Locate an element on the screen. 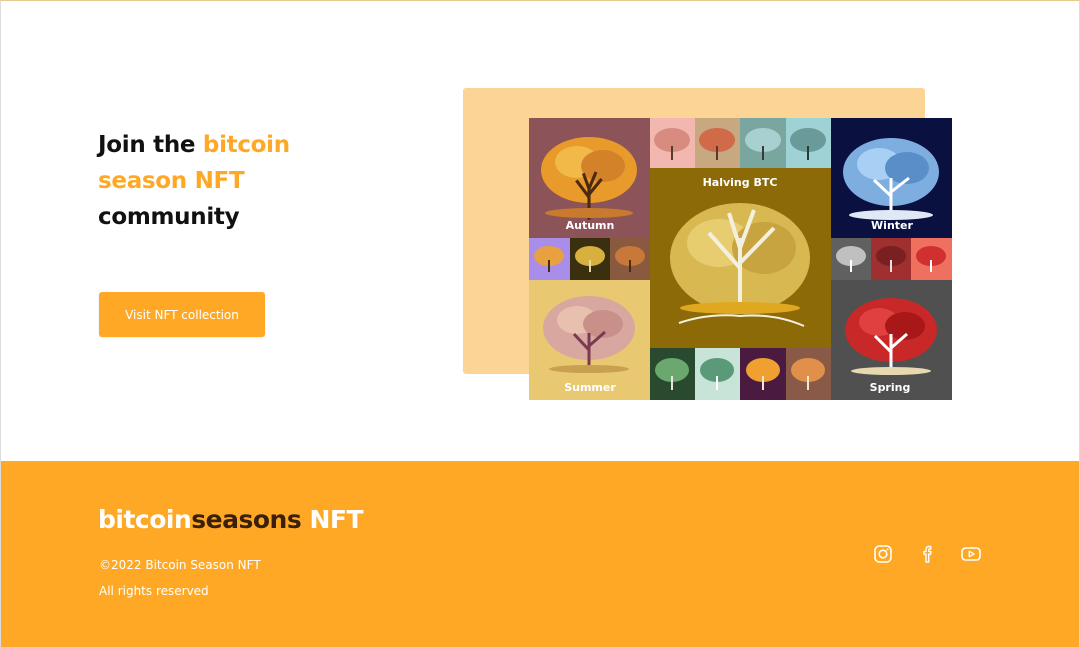 Image resolution: width=1080 pixels, height=647 pixels. instagram-icon is located at coordinates (883, 554).